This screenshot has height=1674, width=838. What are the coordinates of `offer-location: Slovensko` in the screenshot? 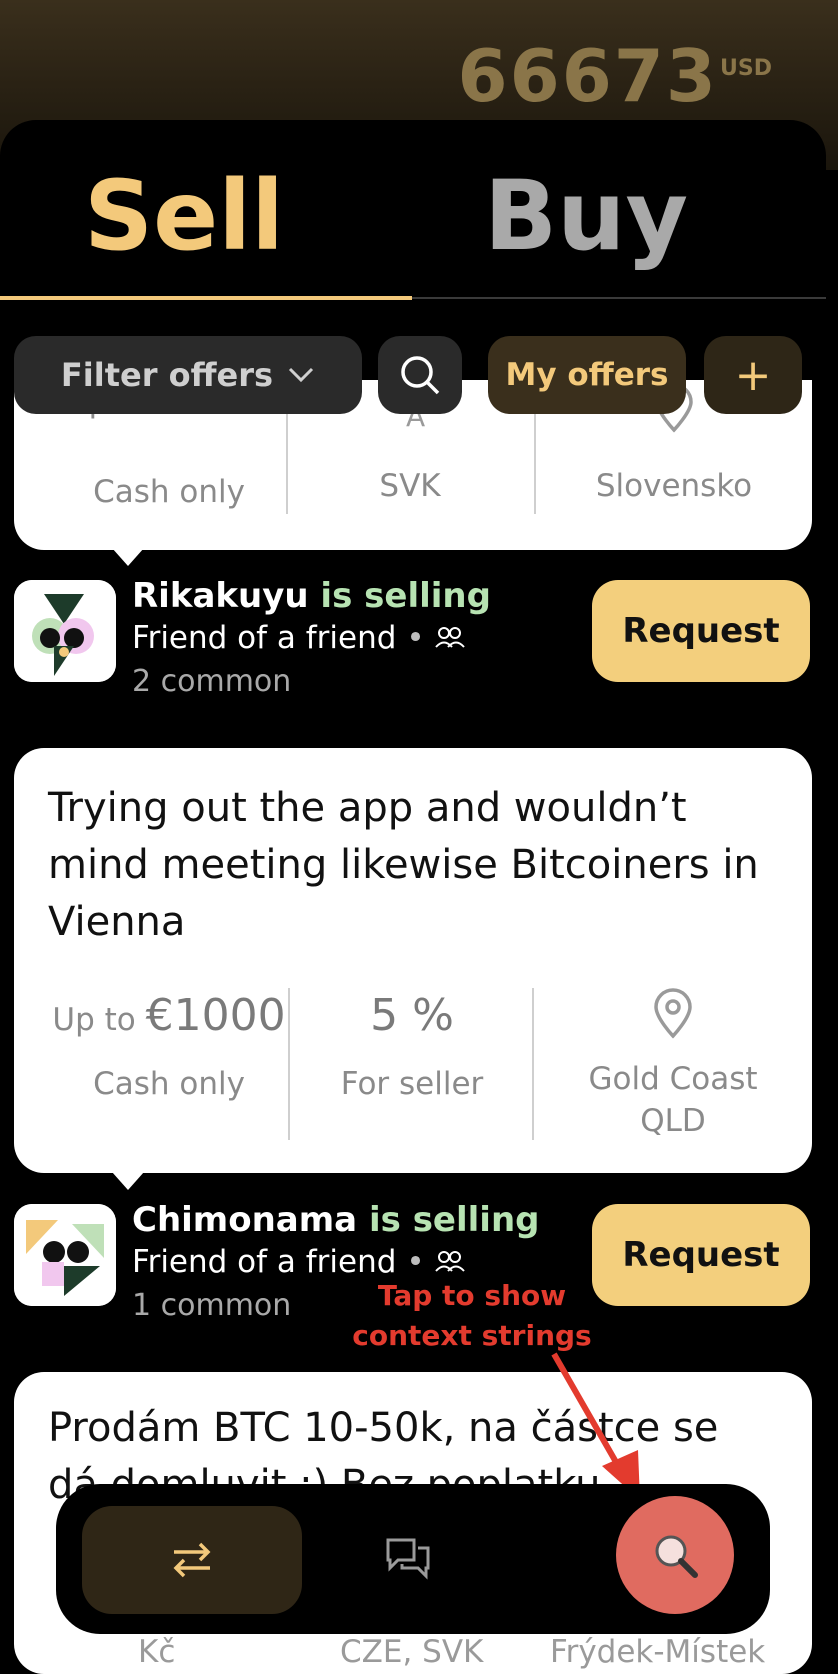 It's located at (674, 486).